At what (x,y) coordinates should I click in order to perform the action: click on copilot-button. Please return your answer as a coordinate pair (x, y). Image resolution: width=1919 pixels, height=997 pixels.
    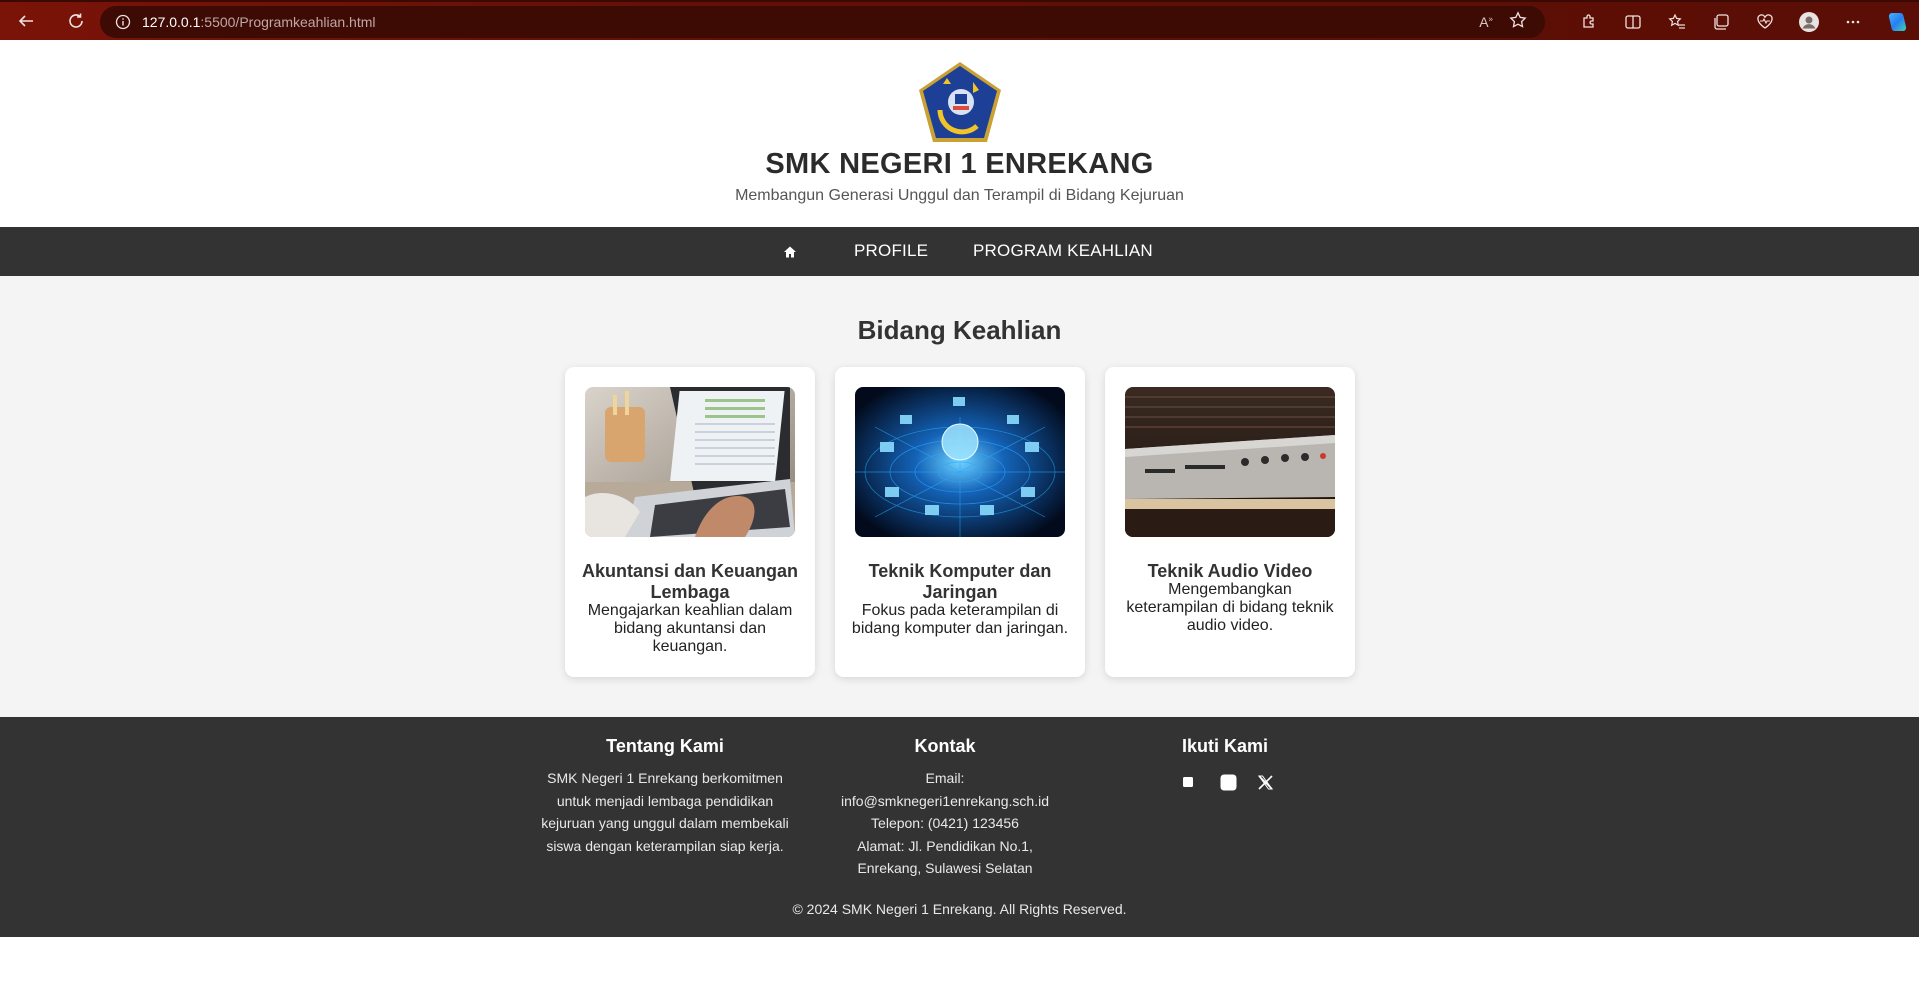
    Looking at the image, I should click on (1897, 22).